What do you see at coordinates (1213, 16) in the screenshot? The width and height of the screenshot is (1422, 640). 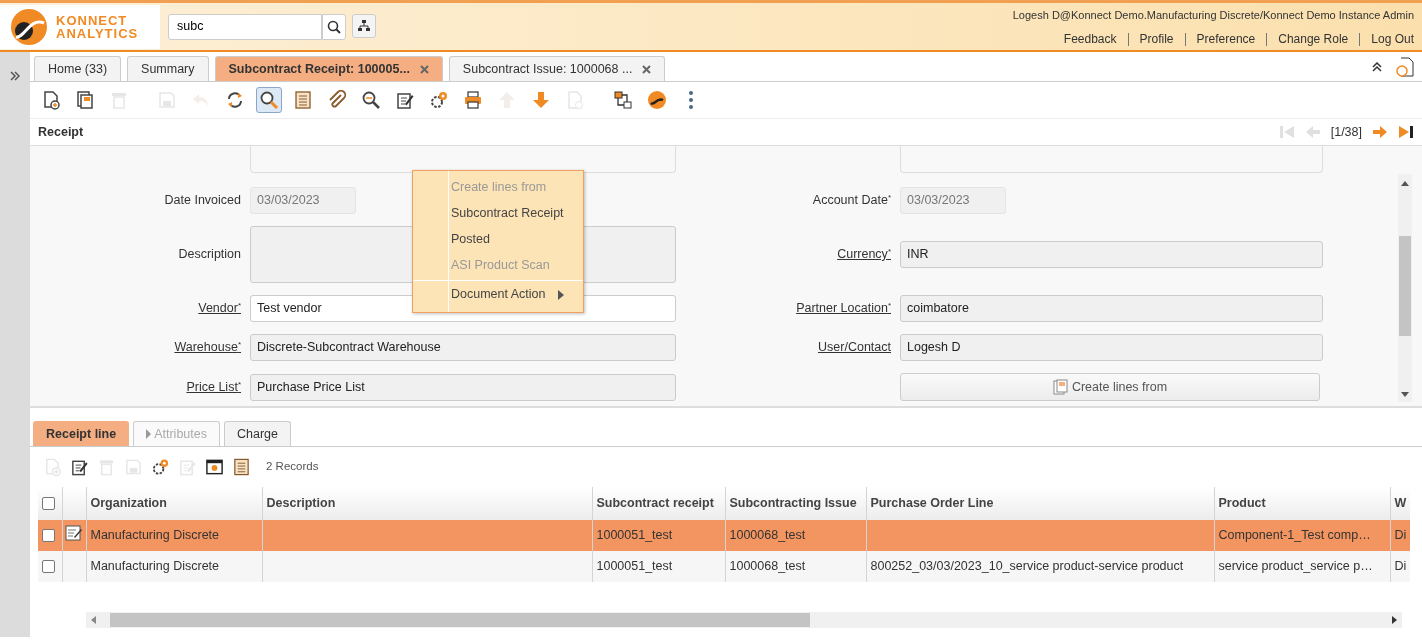 I see `user-info: Logesh D@Konnect Demo.Manufacturing Discrete/Konnect Demo Instance Admin` at bounding box center [1213, 16].